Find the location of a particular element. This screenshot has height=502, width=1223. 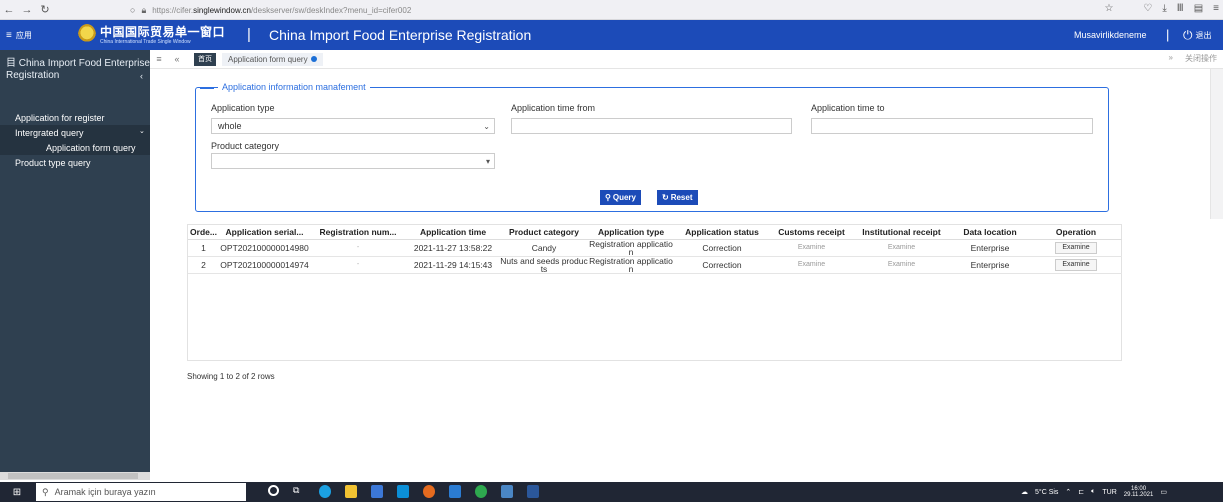

url-domain: singlewindow.cn is located at coordinates (222, 10).